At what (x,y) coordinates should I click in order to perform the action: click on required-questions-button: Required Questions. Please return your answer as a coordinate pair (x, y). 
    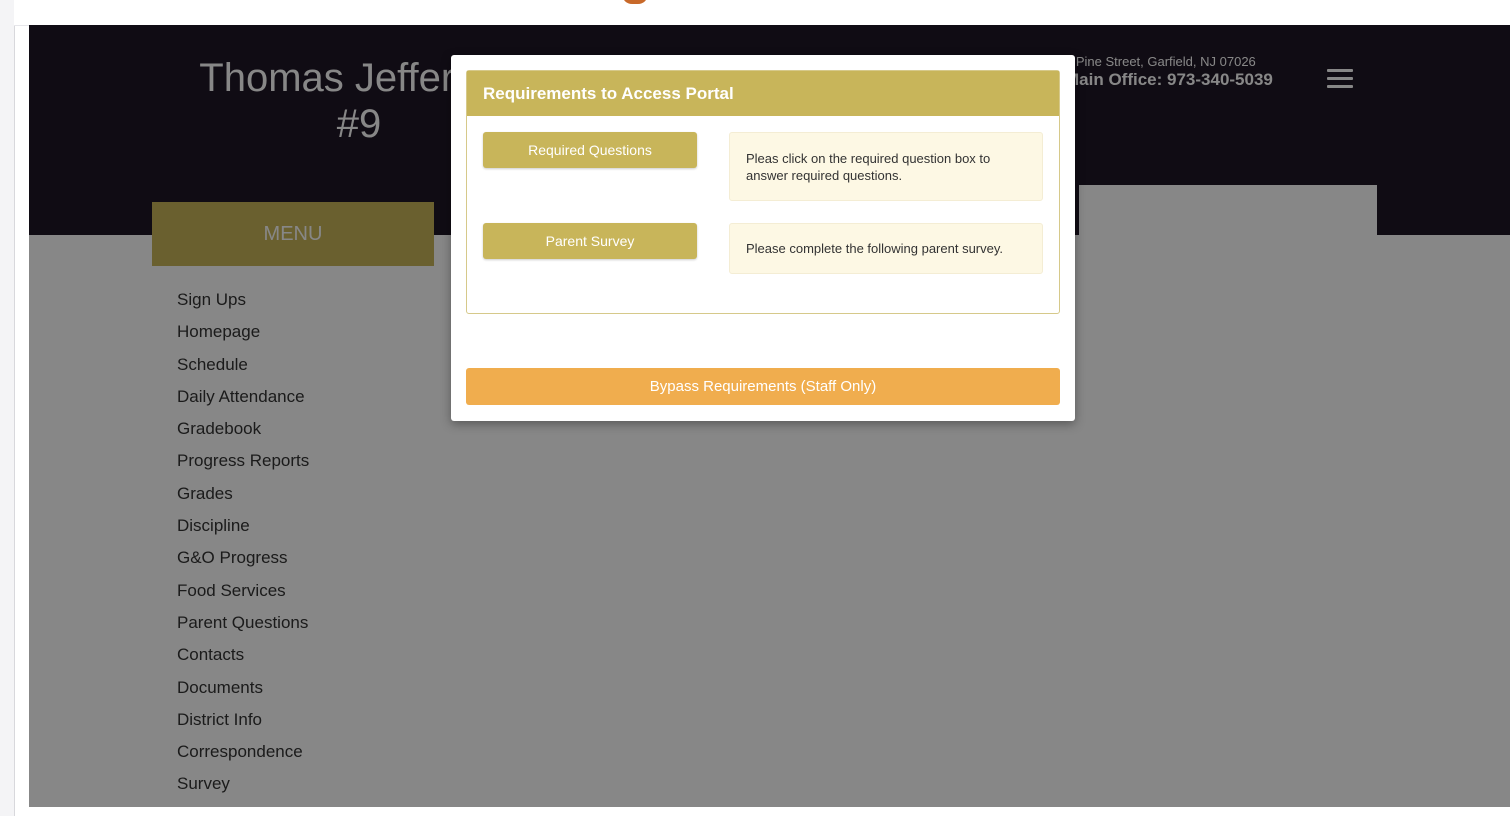
    Looking at the image, I should click on (590, 150).